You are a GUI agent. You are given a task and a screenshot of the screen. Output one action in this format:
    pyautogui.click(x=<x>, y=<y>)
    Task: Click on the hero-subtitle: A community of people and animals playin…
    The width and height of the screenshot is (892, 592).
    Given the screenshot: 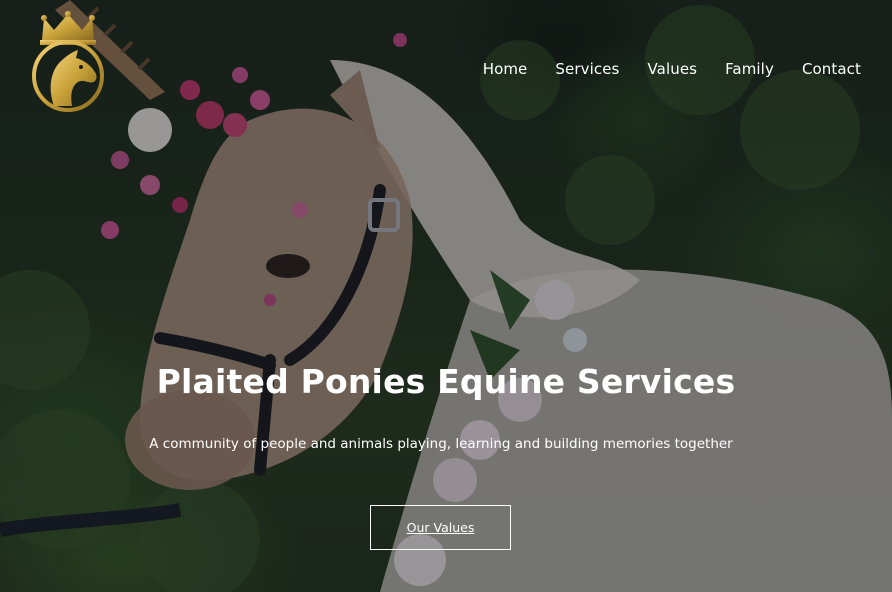 What is the action you would take?
    pyautogui.click(x=441, y=444)
    